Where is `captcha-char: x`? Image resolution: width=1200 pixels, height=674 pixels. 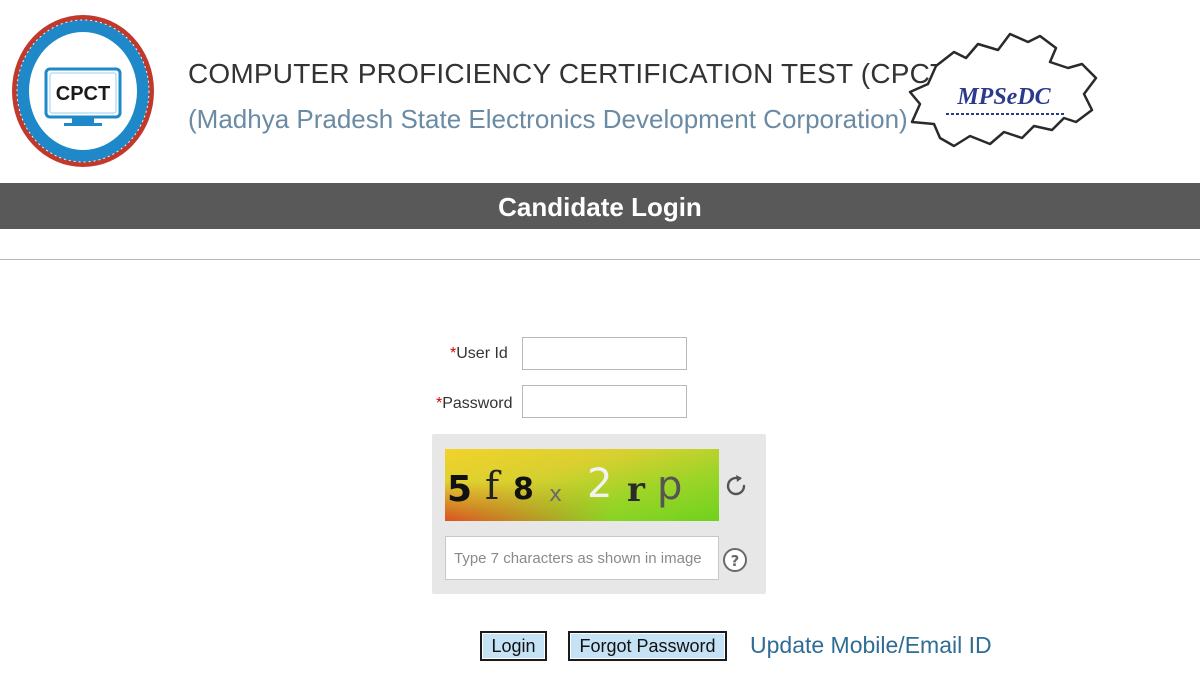
captcha-char: x is located at coordinates (555, 494).